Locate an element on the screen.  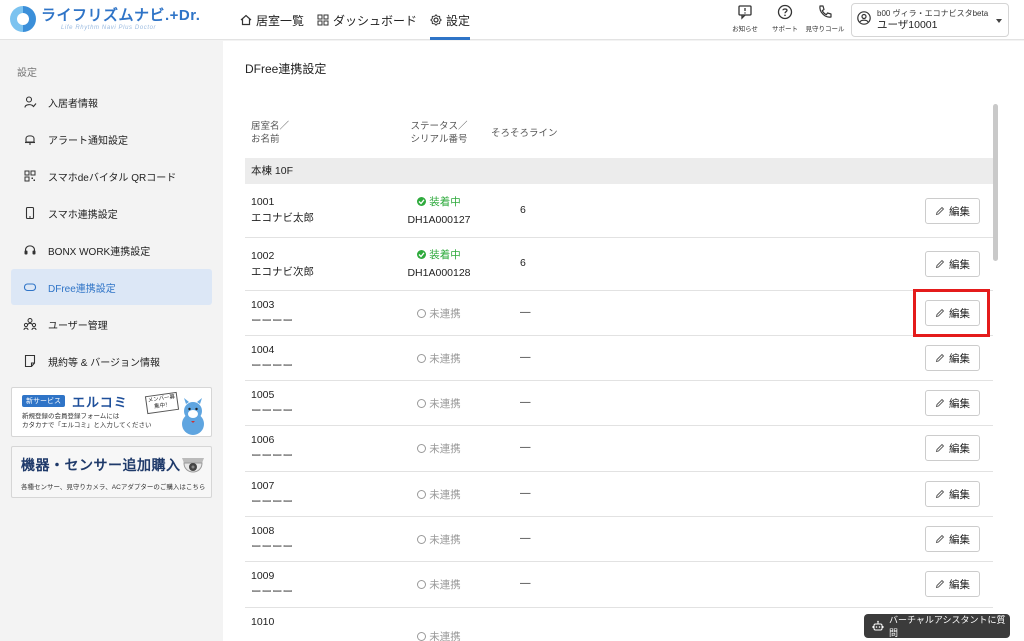
column-status-serial: ステータス／ シリアル番号 is located at coordinates (439, 133).